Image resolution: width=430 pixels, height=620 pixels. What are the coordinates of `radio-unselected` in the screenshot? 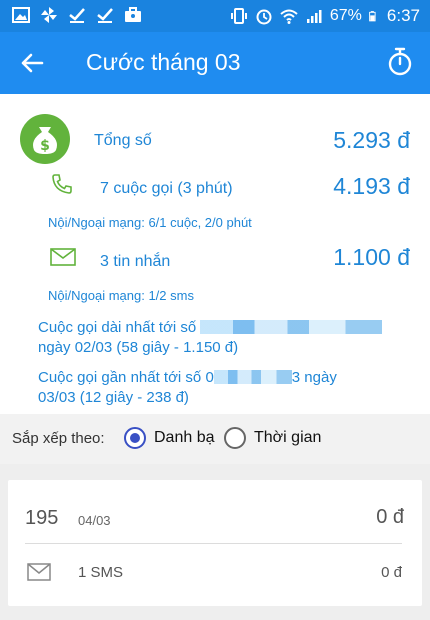 It's located at (235, 438).